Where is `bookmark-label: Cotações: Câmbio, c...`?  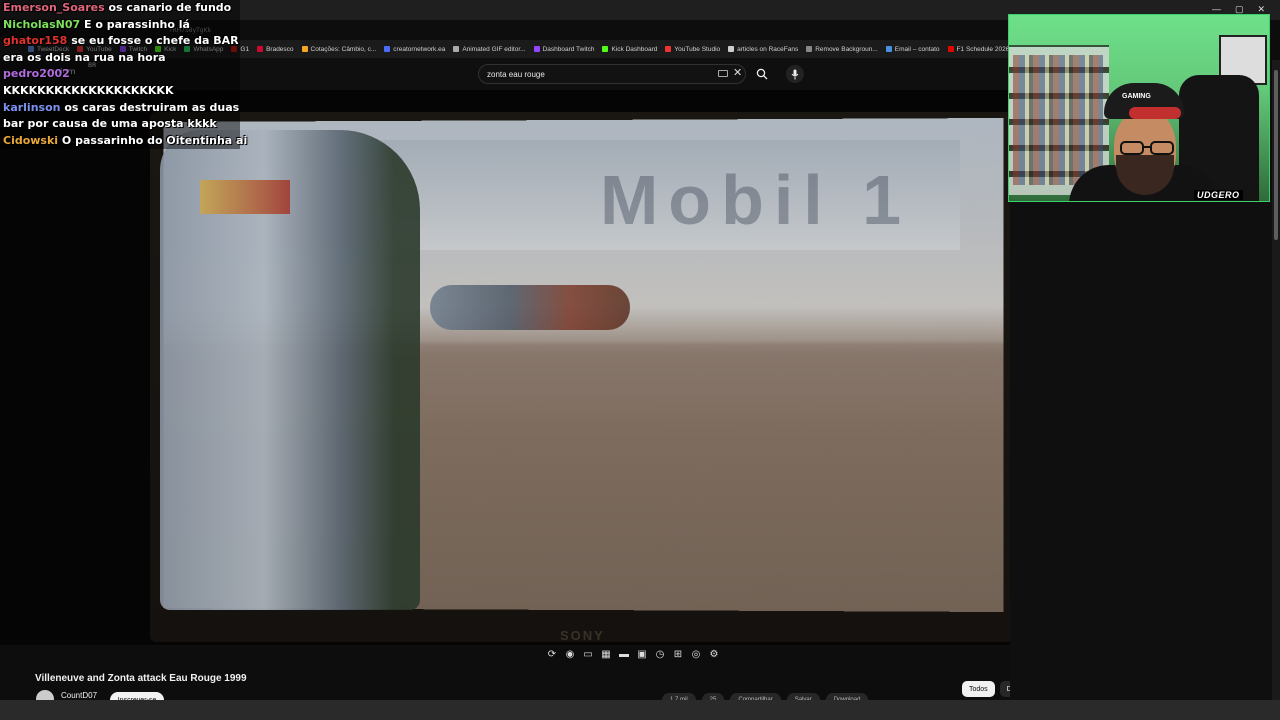
bookmark-label: Cotações: Câmbio, c... is located at coordinates (343, 49).